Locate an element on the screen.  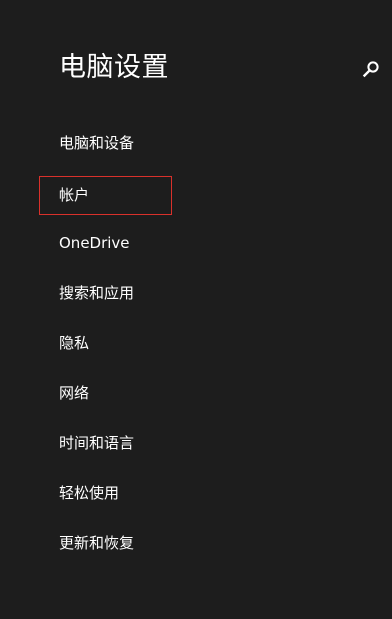
nav-item-accounts: 帐户 is located at coordinates (105, 195).